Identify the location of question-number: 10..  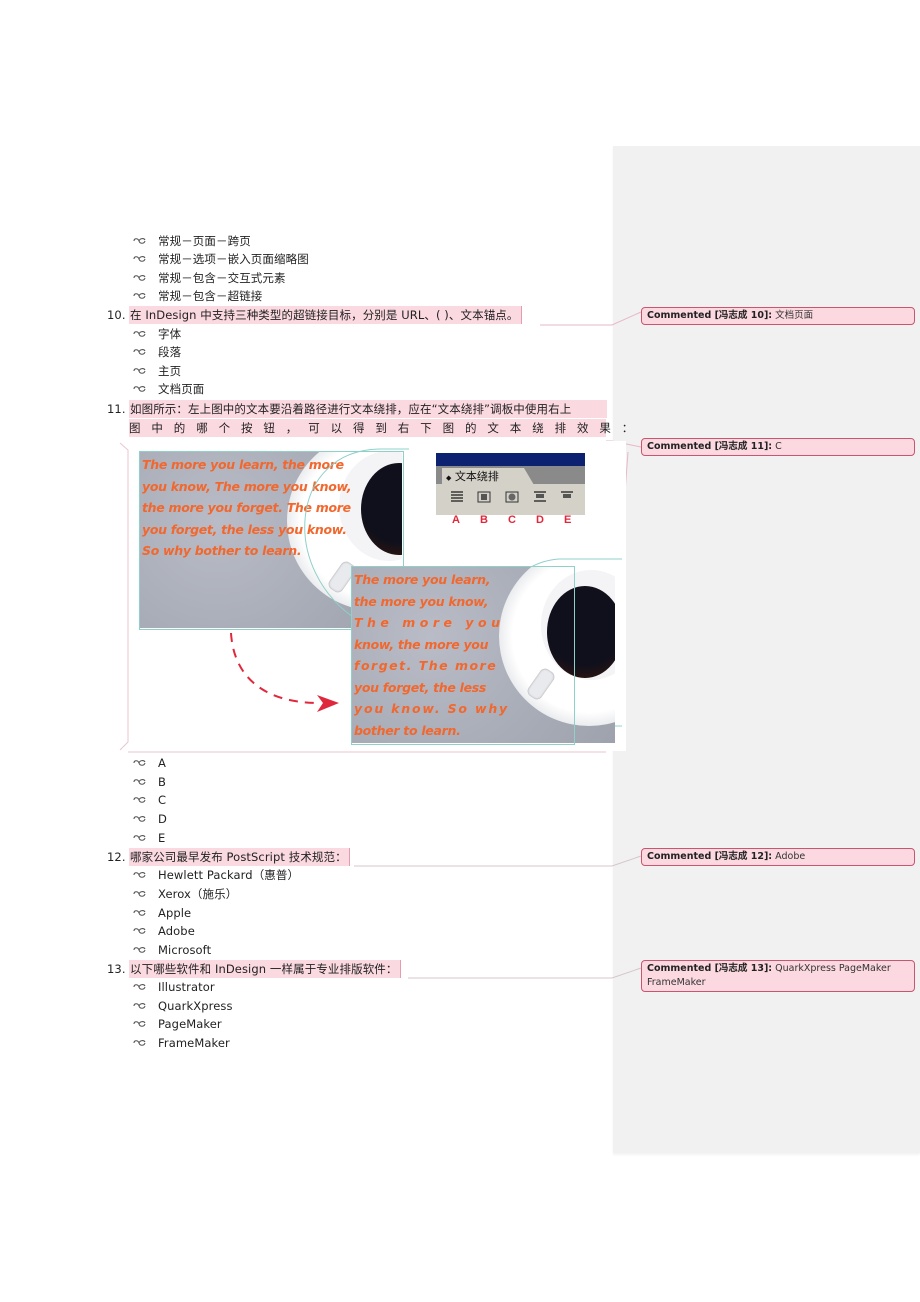
(116, 315).